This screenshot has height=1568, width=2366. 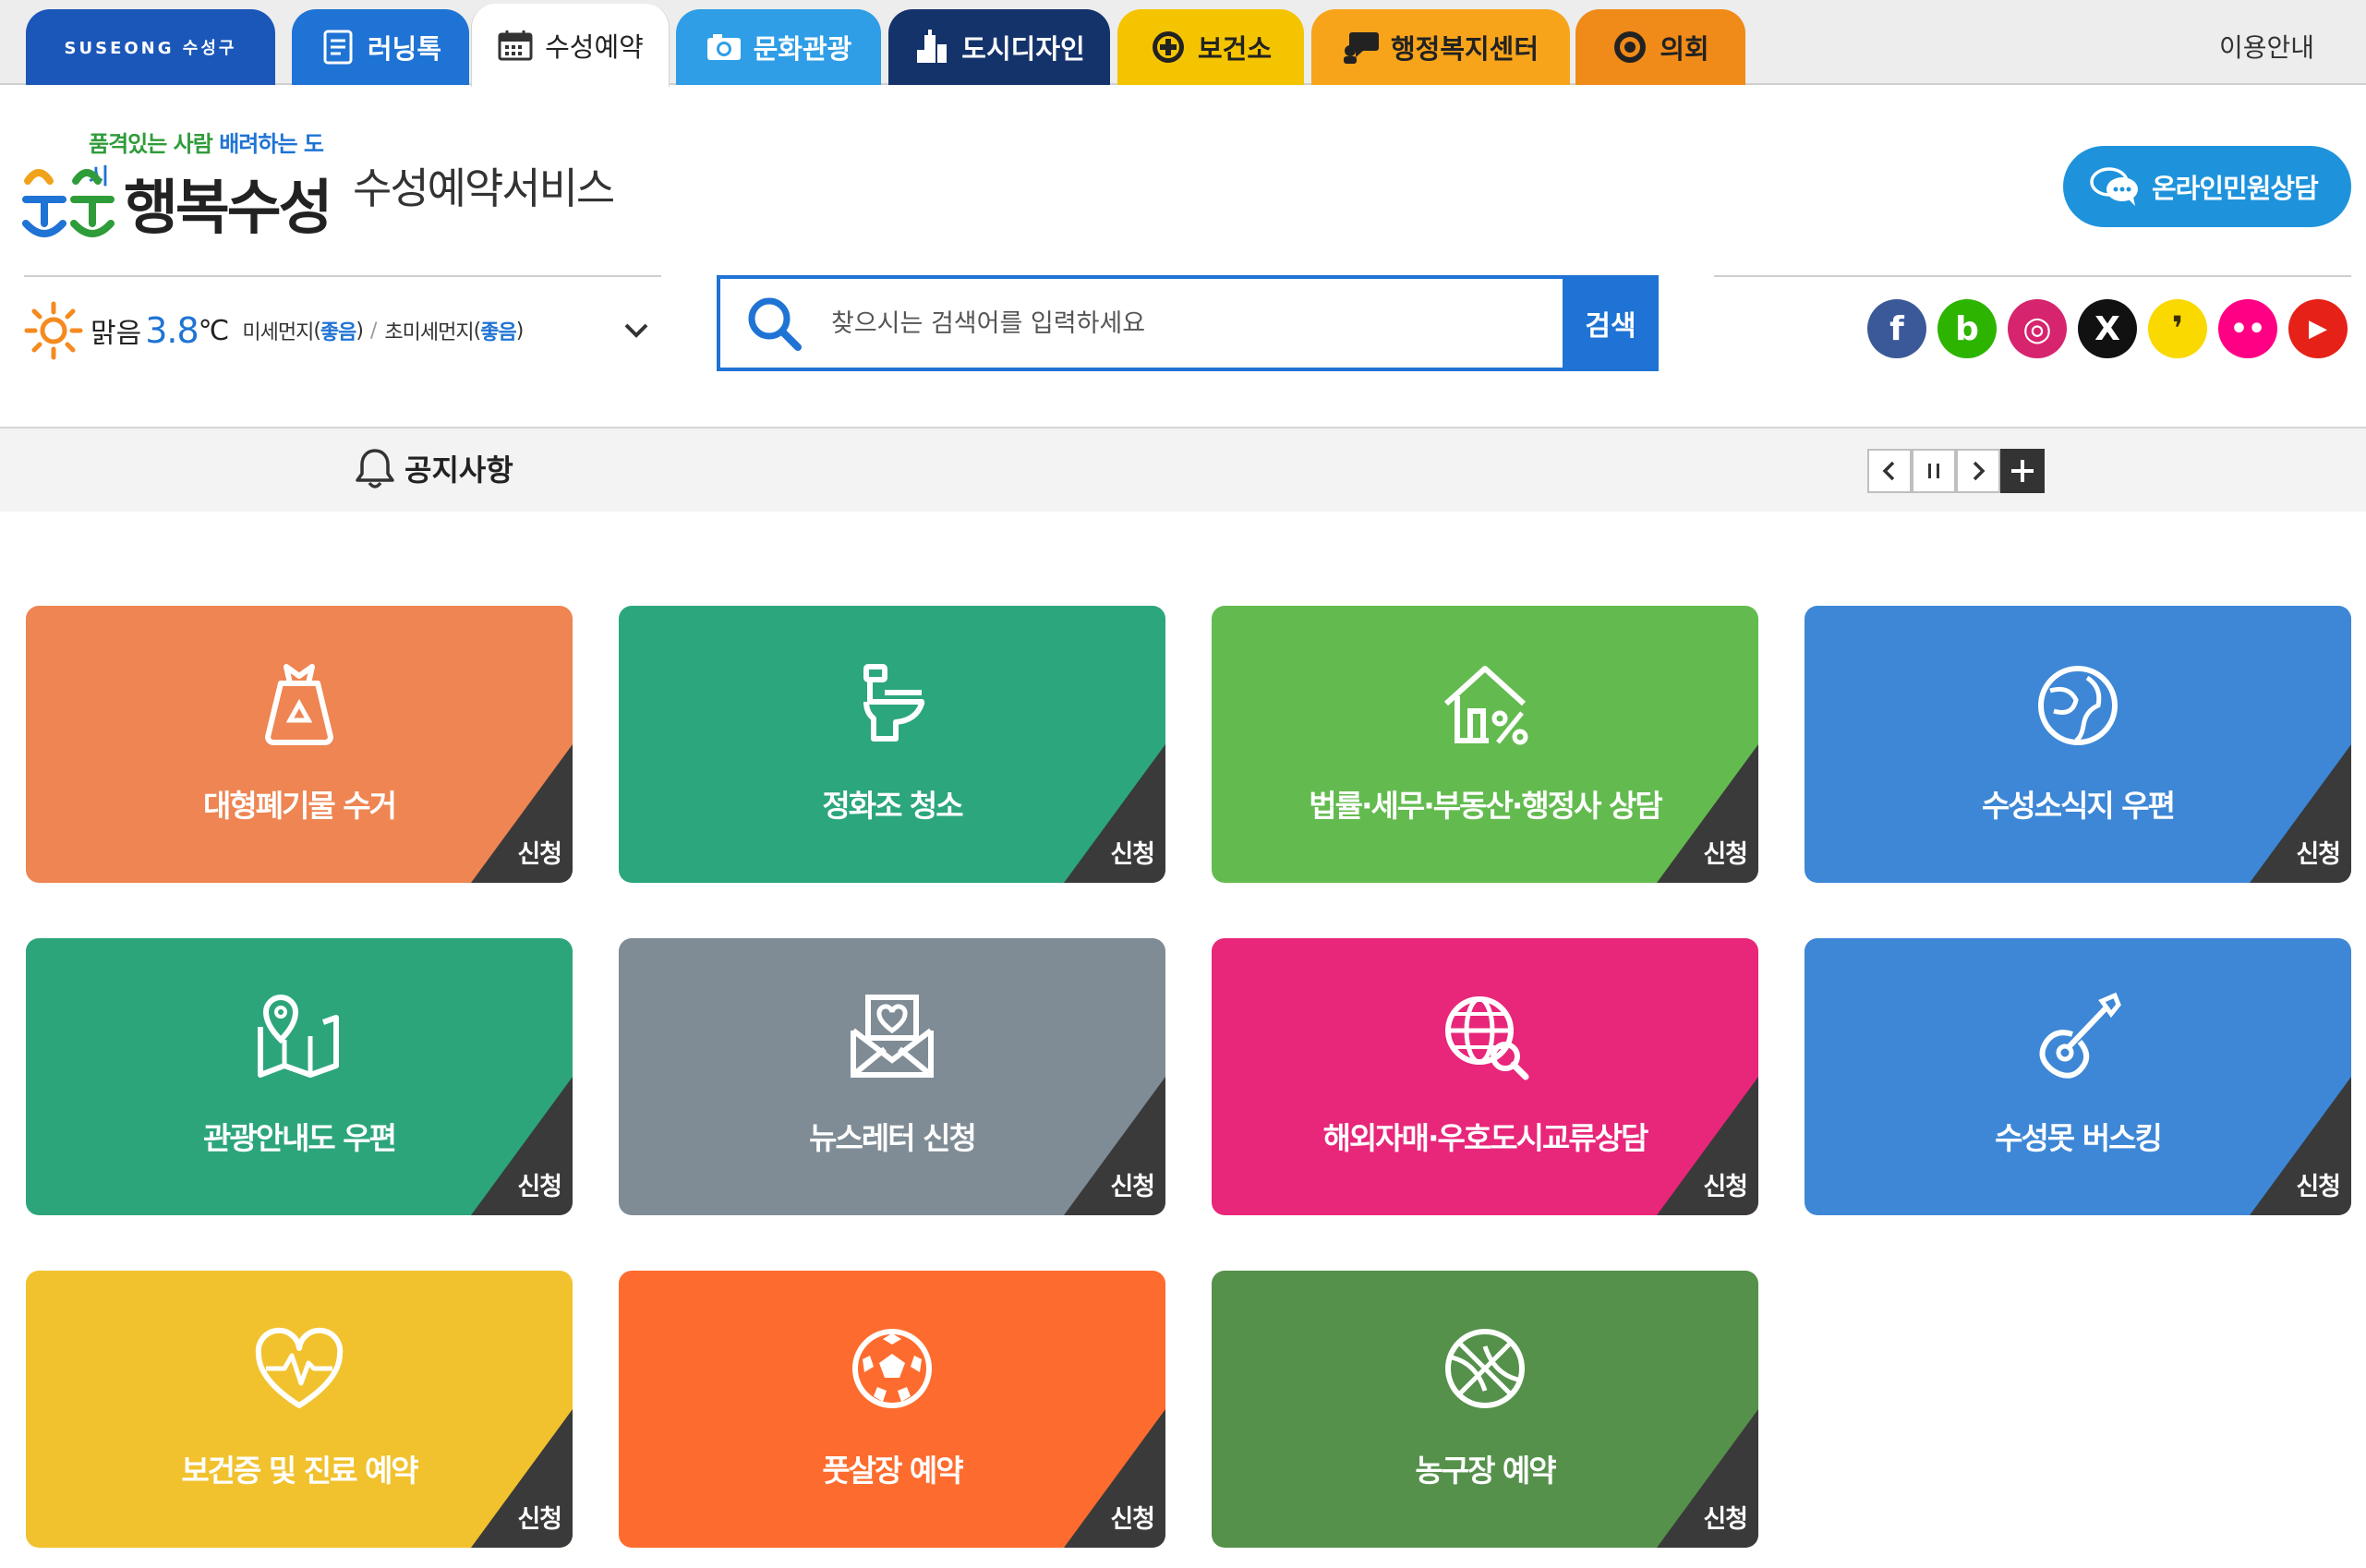 I want to click on tab-culture-tourism: 문화관광, so click(x=778, y=47).